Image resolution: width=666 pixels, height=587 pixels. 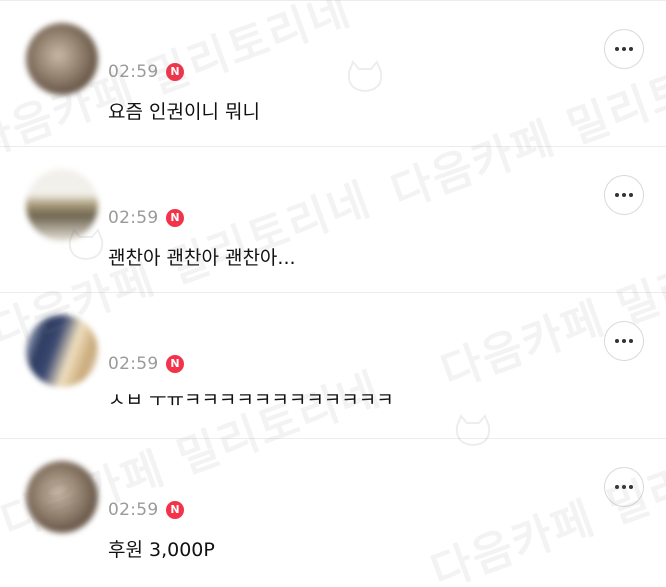 What do you see at coordinates (161, 550) in the screenshot?
I see `comment-text: 후원 3,000P` at bounding box center [161, 550].